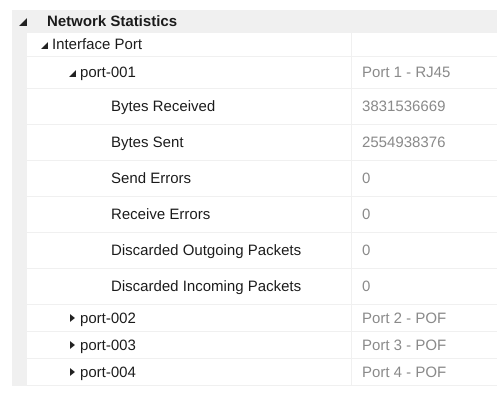  I want to click on property-name: Bytes Received, so click(163, 106).